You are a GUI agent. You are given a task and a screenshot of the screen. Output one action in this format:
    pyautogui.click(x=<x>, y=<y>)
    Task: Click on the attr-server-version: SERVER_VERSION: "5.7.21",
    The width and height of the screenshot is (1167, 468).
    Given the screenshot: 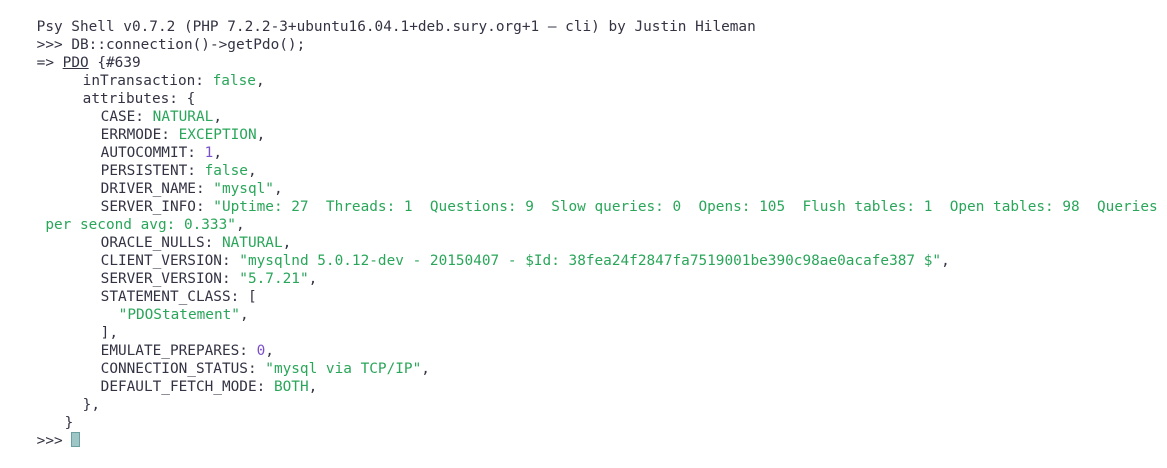 What is the action you would take?
    pyautogui.click(x=209, y=279)
    